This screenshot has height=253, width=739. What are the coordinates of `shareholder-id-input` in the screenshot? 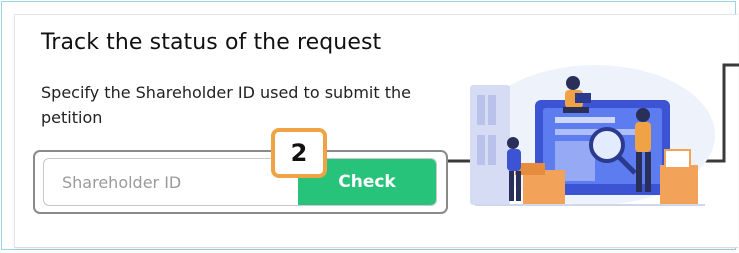 It's located at (171, 182).